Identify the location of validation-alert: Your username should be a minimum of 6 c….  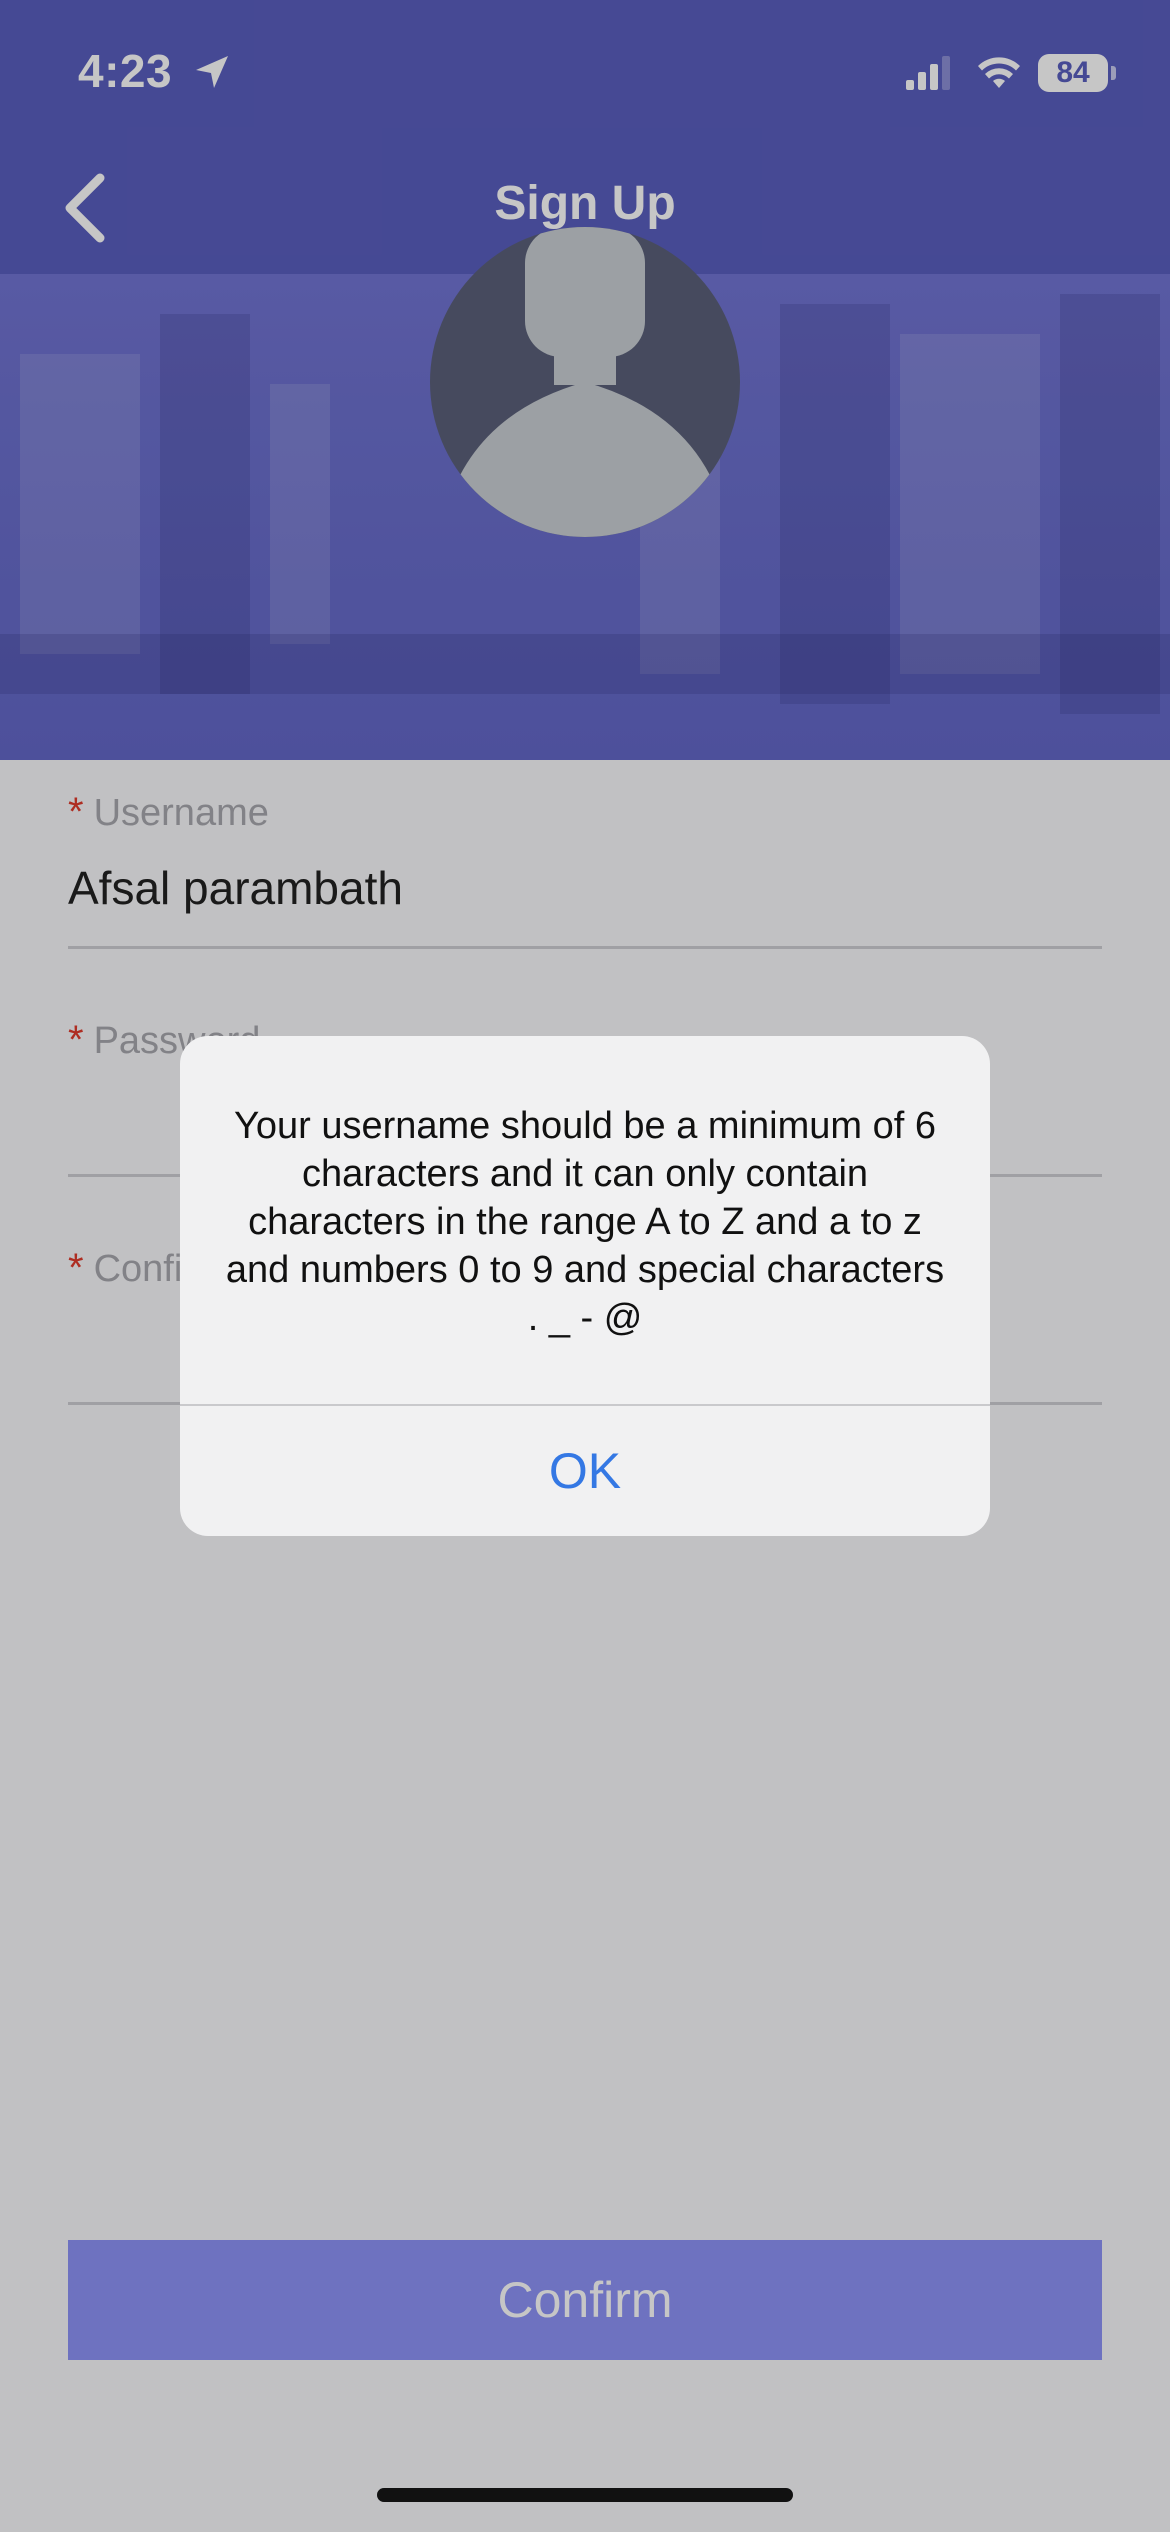
(585, 1286).